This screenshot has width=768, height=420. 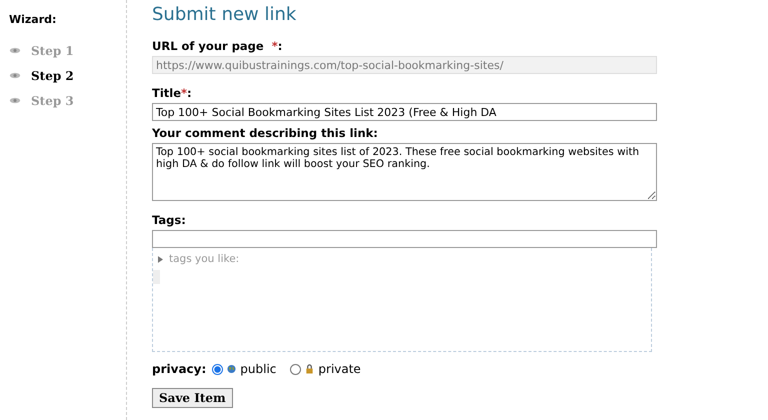 I want to click on save-button: Save Item, so click(x=192, y=398).